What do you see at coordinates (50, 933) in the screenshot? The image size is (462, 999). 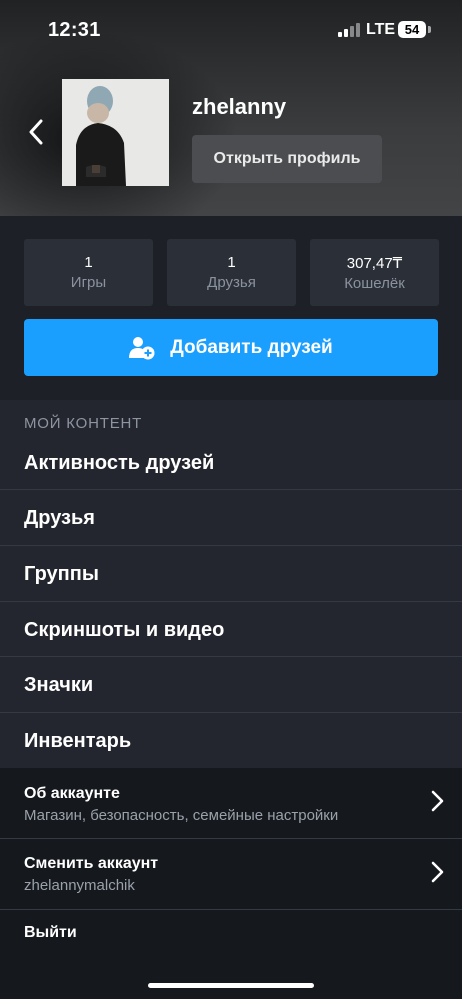 I see `logout-button: Выйти` at bounding box center [50, 933].